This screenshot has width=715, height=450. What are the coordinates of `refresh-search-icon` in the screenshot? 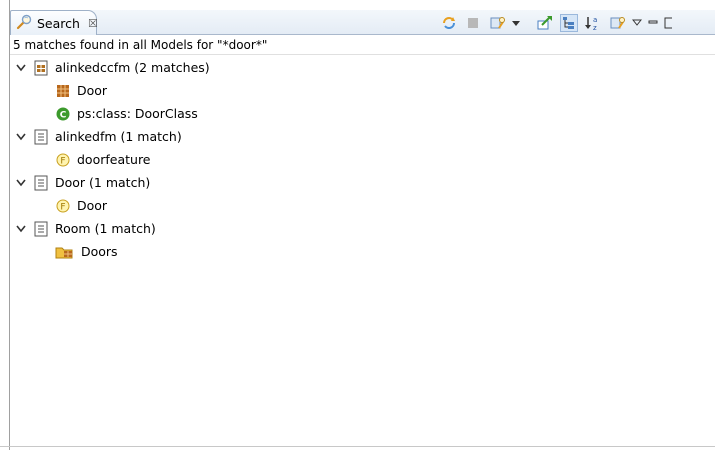 It's located at (449, 23).